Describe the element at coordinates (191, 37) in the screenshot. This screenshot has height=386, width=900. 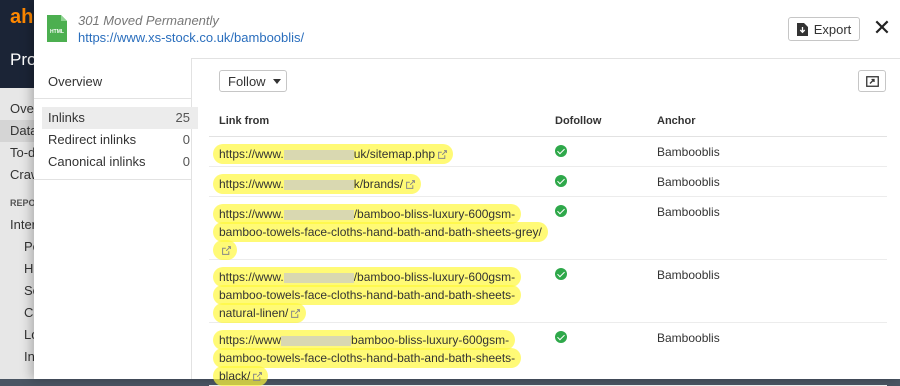
I see `page-url-link: https://www.xs-stock.co.uk/bambooblis/` at that location.